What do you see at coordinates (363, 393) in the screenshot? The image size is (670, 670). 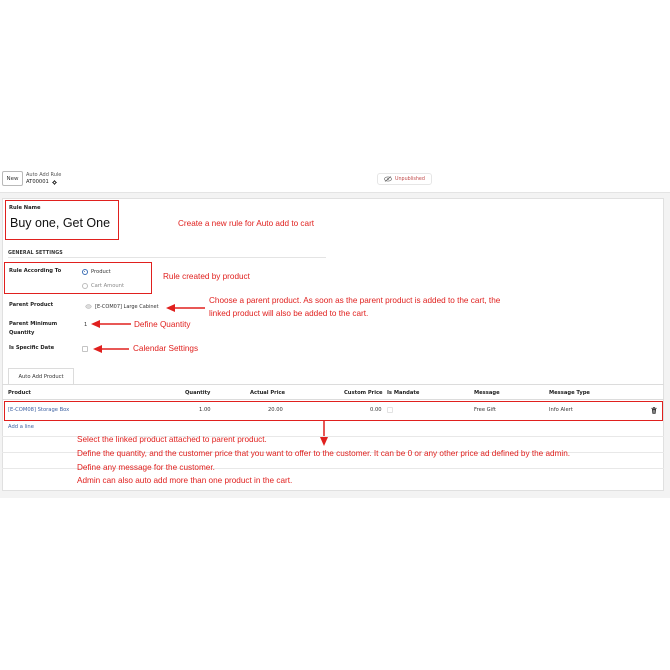 I see `col-header-custom-price: Custom Price` at bounding box center [363, 393].